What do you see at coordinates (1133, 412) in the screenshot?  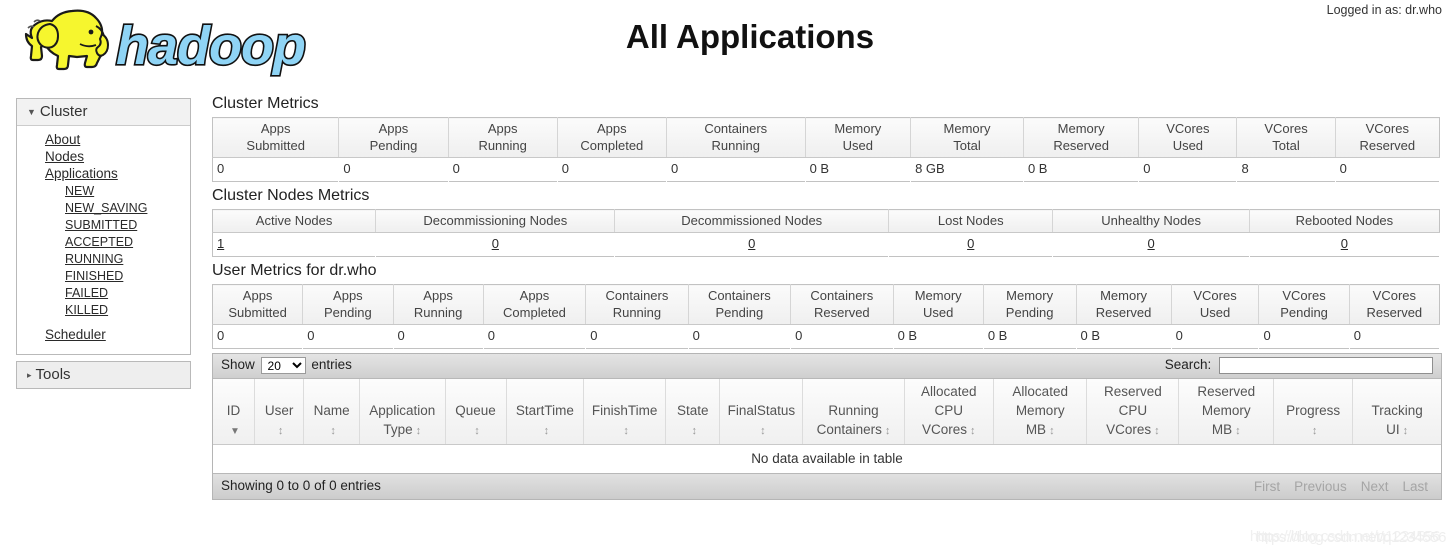 I see `col-reserved-cpu-vcores: Reserved CPU VCores ↕` at bounding box center [1133, 412].